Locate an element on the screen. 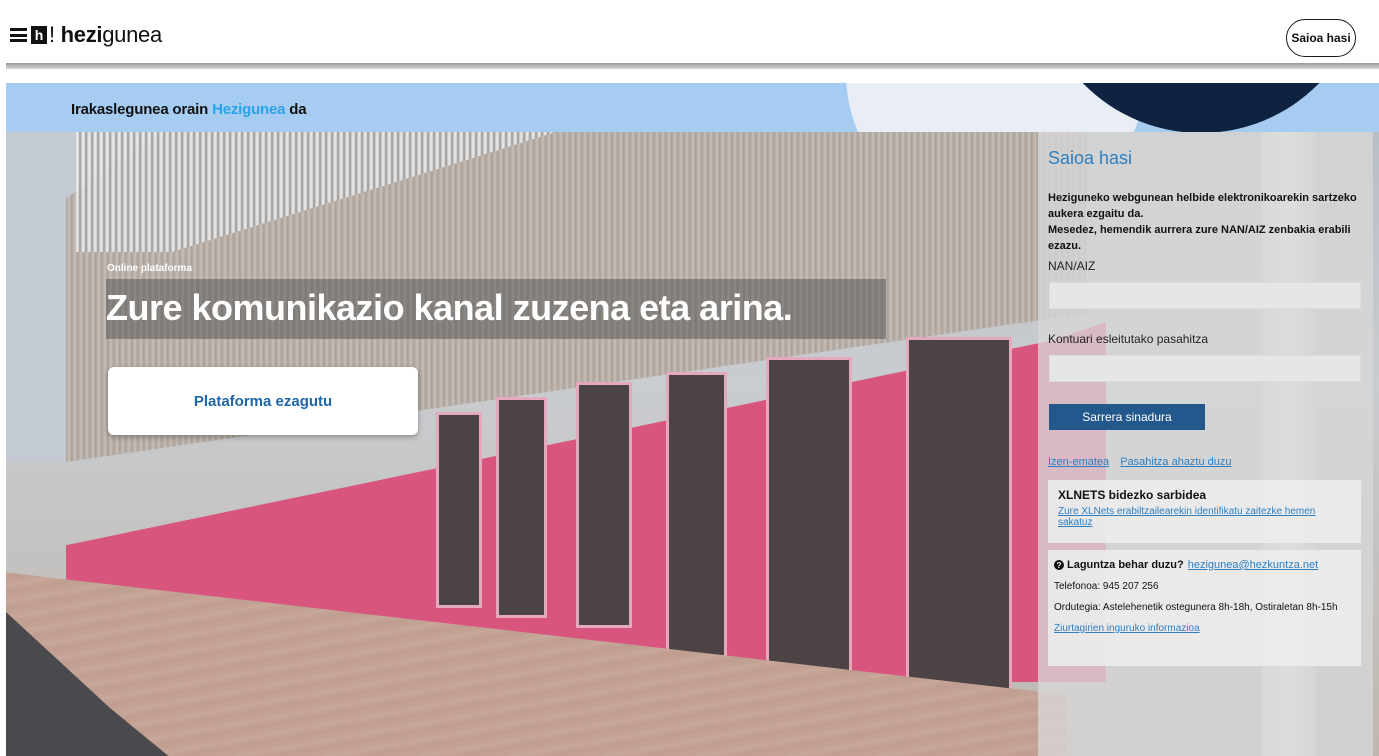  header-login-button: Saioa hasi is located at coordinates (1321, 38).